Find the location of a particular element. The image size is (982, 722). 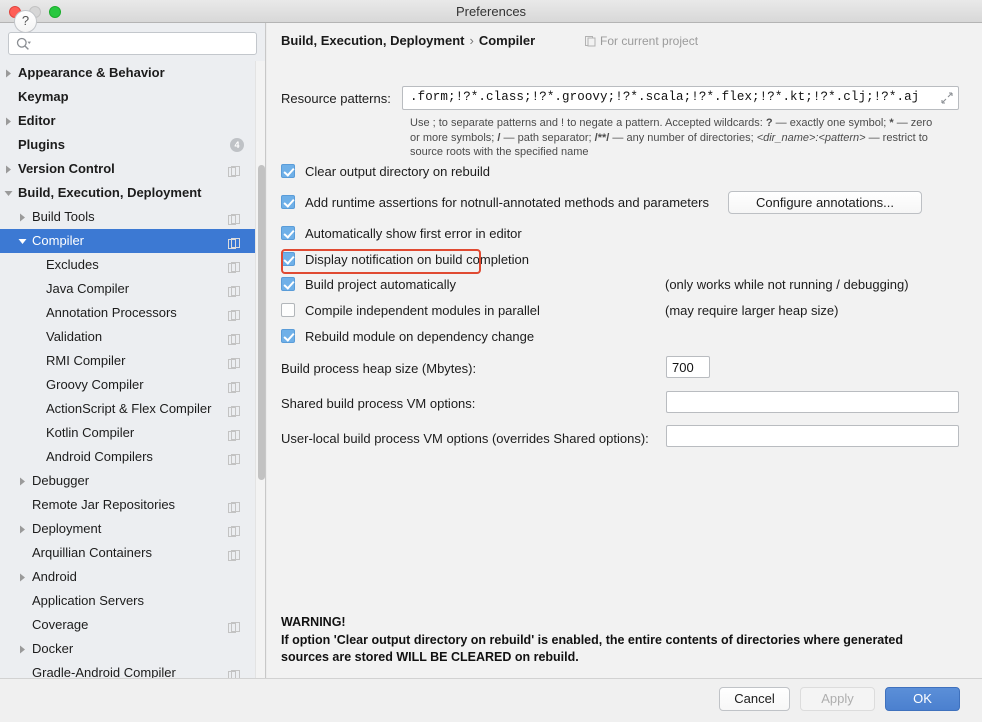

sidebar-item-label: Arquillian Containers is located at coordinates (92, 552).